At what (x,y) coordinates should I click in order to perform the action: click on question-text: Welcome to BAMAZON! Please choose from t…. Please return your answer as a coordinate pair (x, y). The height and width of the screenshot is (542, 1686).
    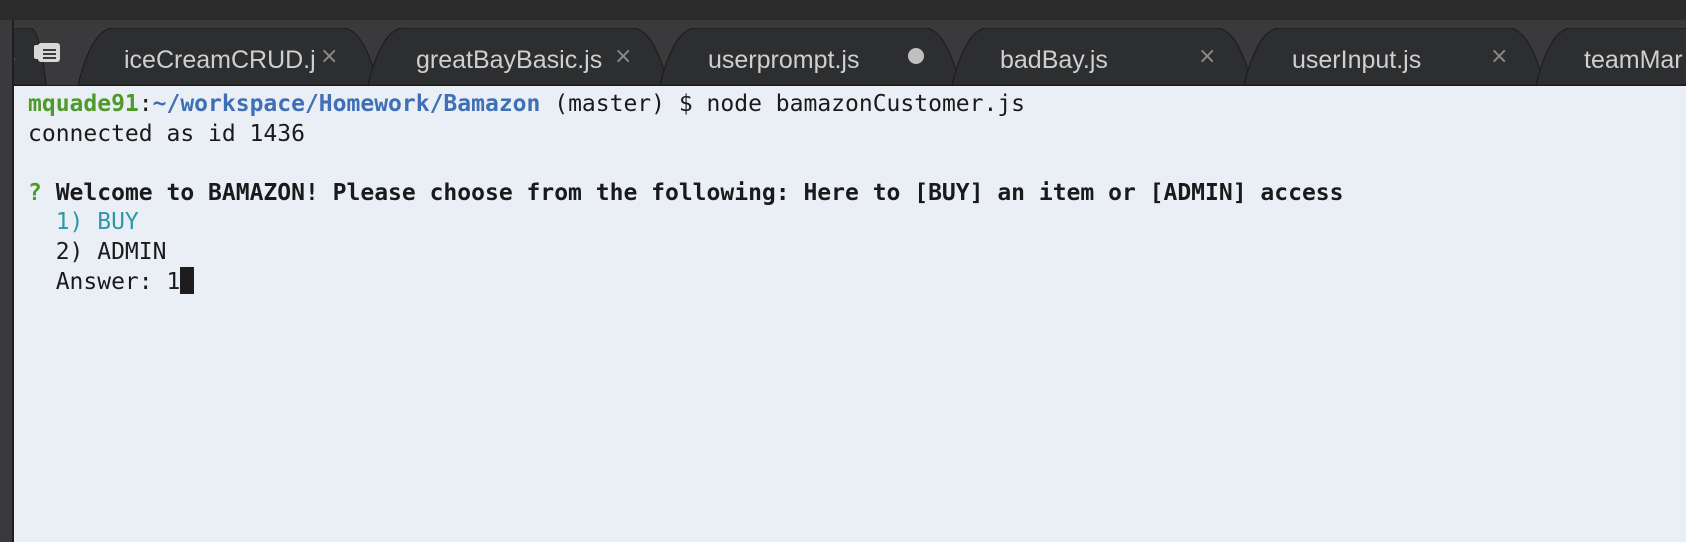
    Looking at the image, I should click on (692, 192).